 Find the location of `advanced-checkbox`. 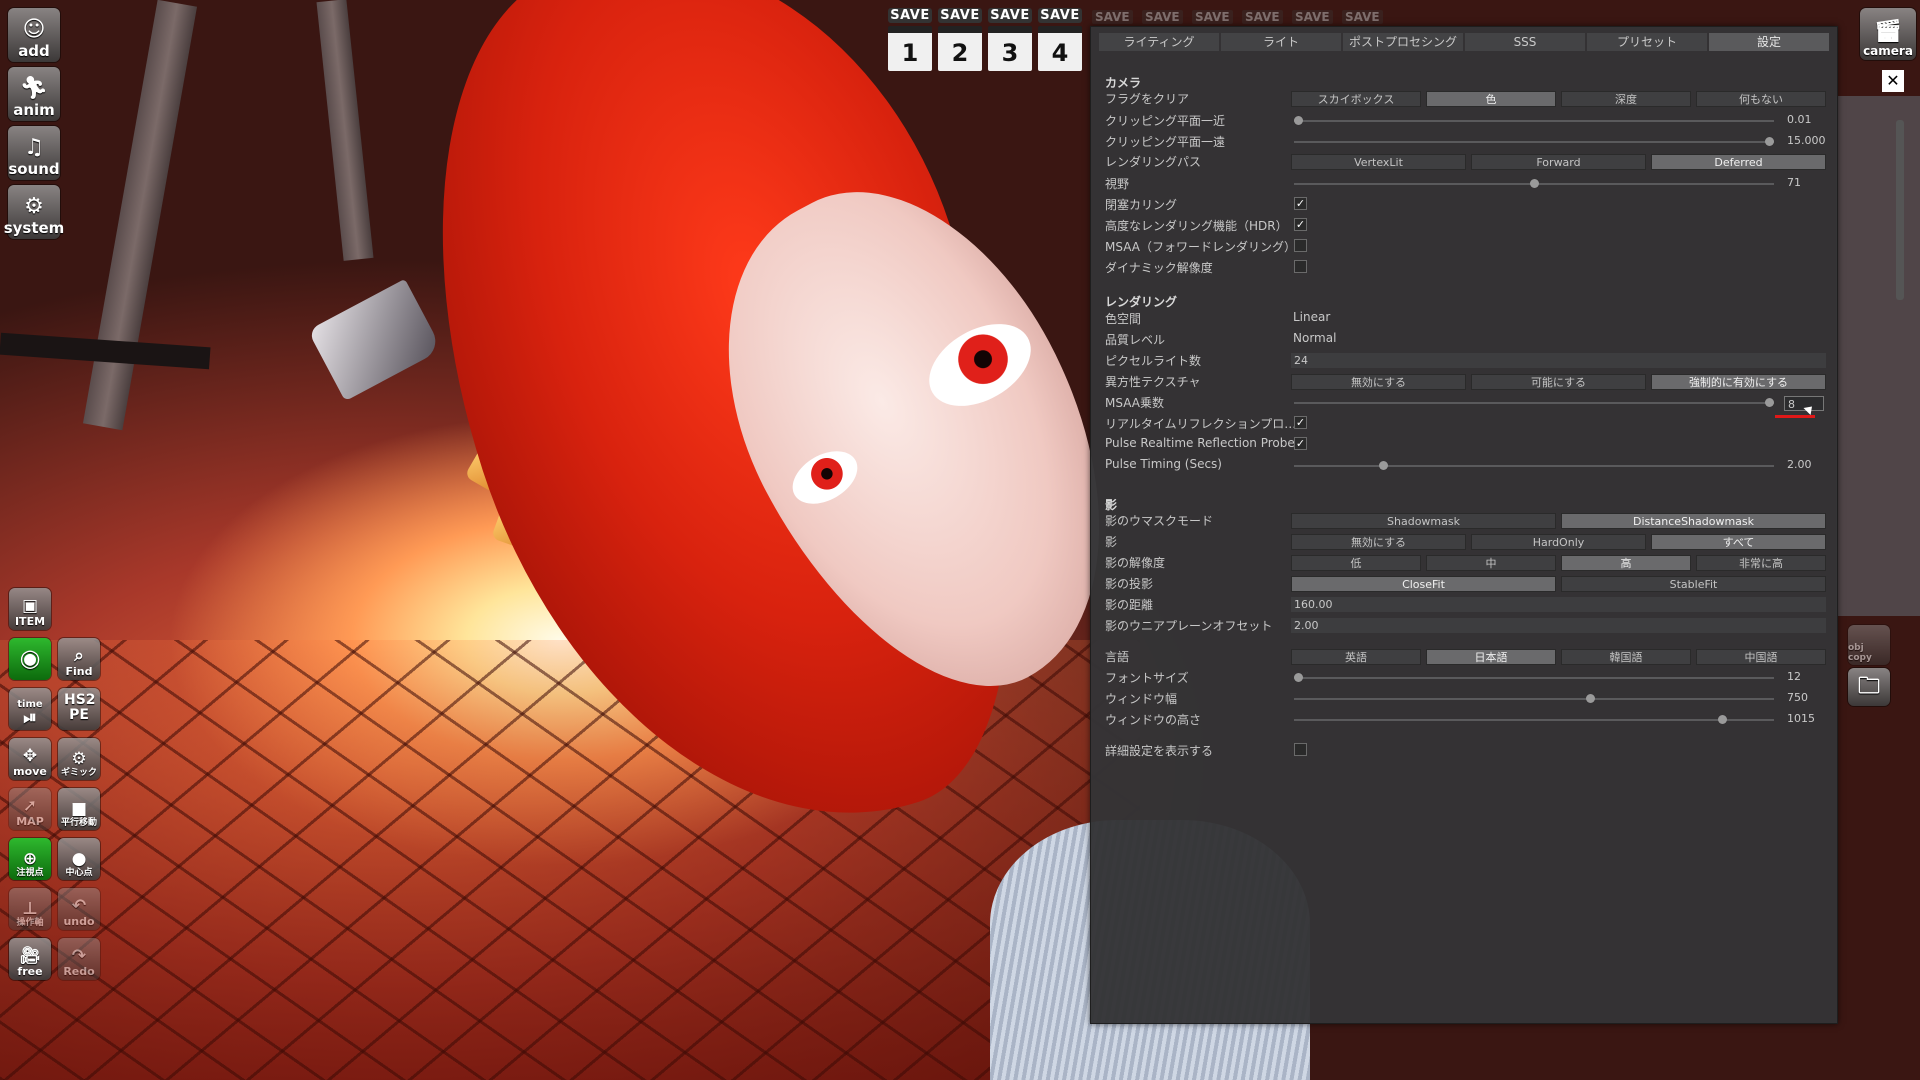

advanced-checkbox is located at coordinates (1300, 749).